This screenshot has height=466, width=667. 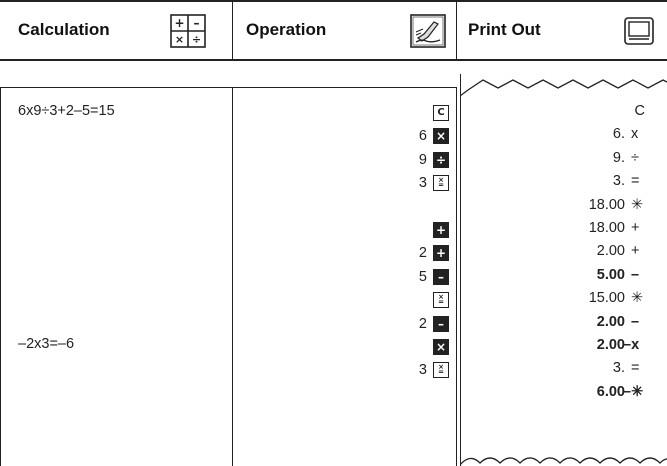 What do you see at coordinates (333, 31) in the screenshot?
I see `table-header: Calculation + – × ÷ Operation Print Out` at bounding box center [333, 31].